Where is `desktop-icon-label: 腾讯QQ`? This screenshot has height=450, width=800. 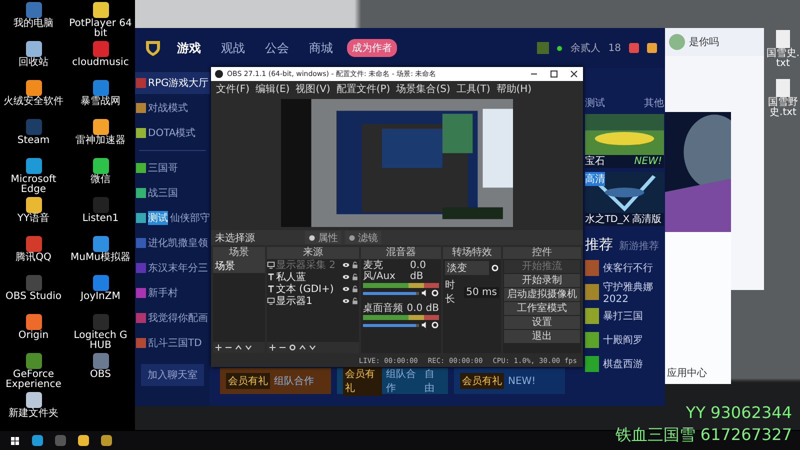 desktop-icon-label: 腾讯QQ is located at coordinates (33, 258).